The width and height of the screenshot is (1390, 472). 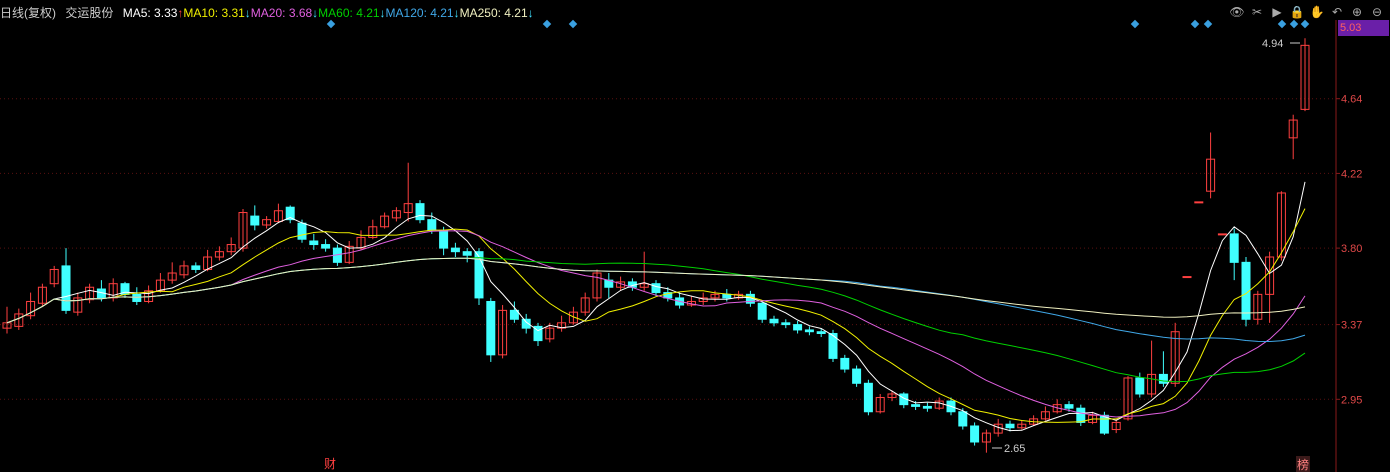 I want to click on price-tick-label: 3.80, so click(x=1351, y=249).